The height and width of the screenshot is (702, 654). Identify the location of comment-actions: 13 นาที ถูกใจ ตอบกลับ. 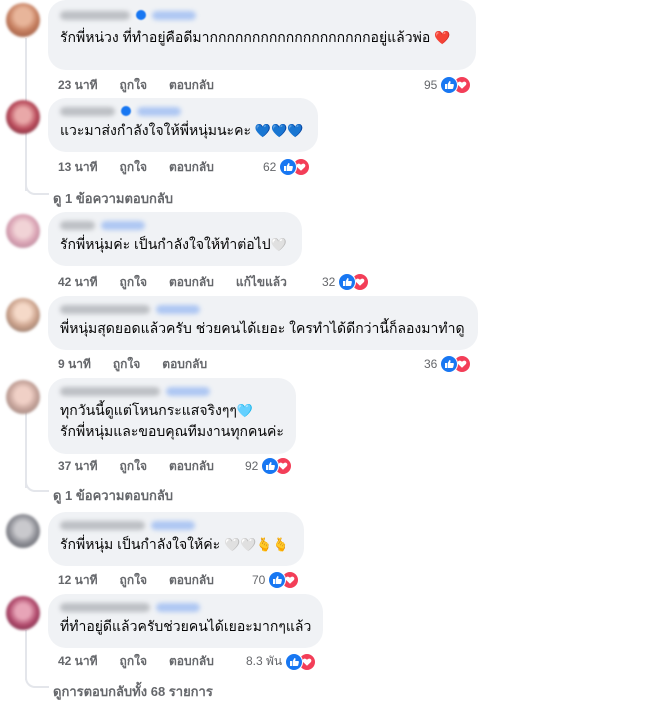
(147, 167).